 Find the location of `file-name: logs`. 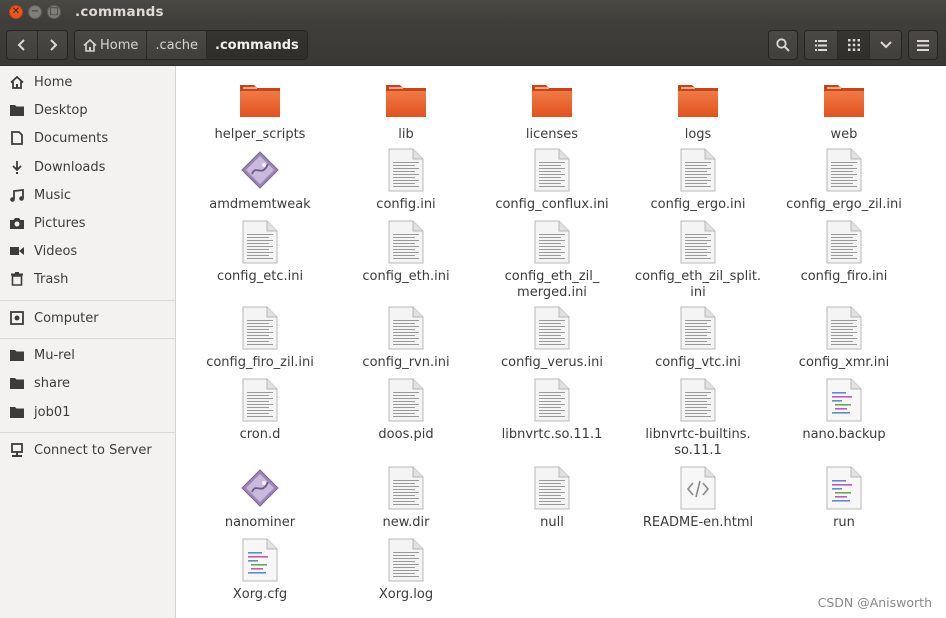

file-name: logs is located at coordinates (698, 134).